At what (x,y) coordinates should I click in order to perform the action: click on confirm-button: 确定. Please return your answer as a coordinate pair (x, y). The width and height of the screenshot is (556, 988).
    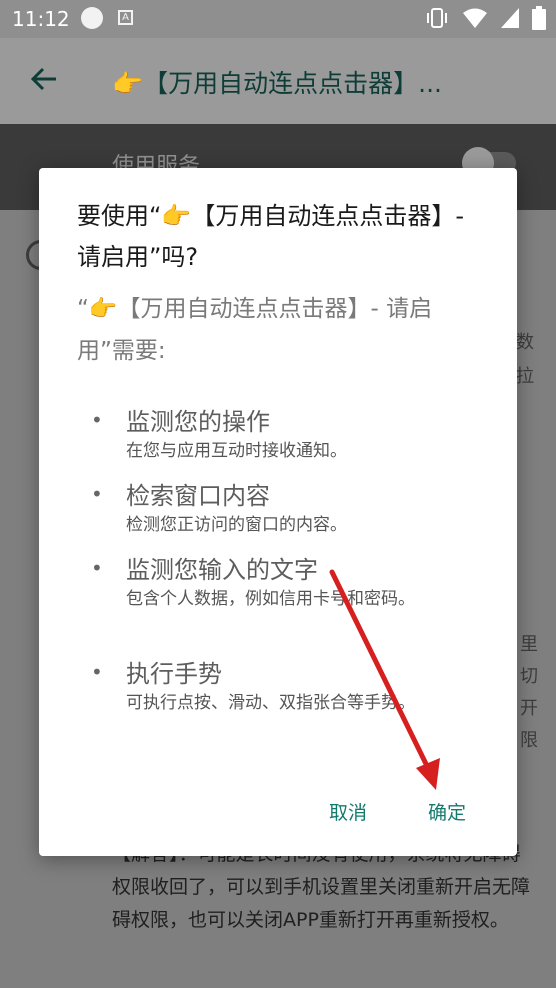
    Looking at the image, I should click on (447, 811).